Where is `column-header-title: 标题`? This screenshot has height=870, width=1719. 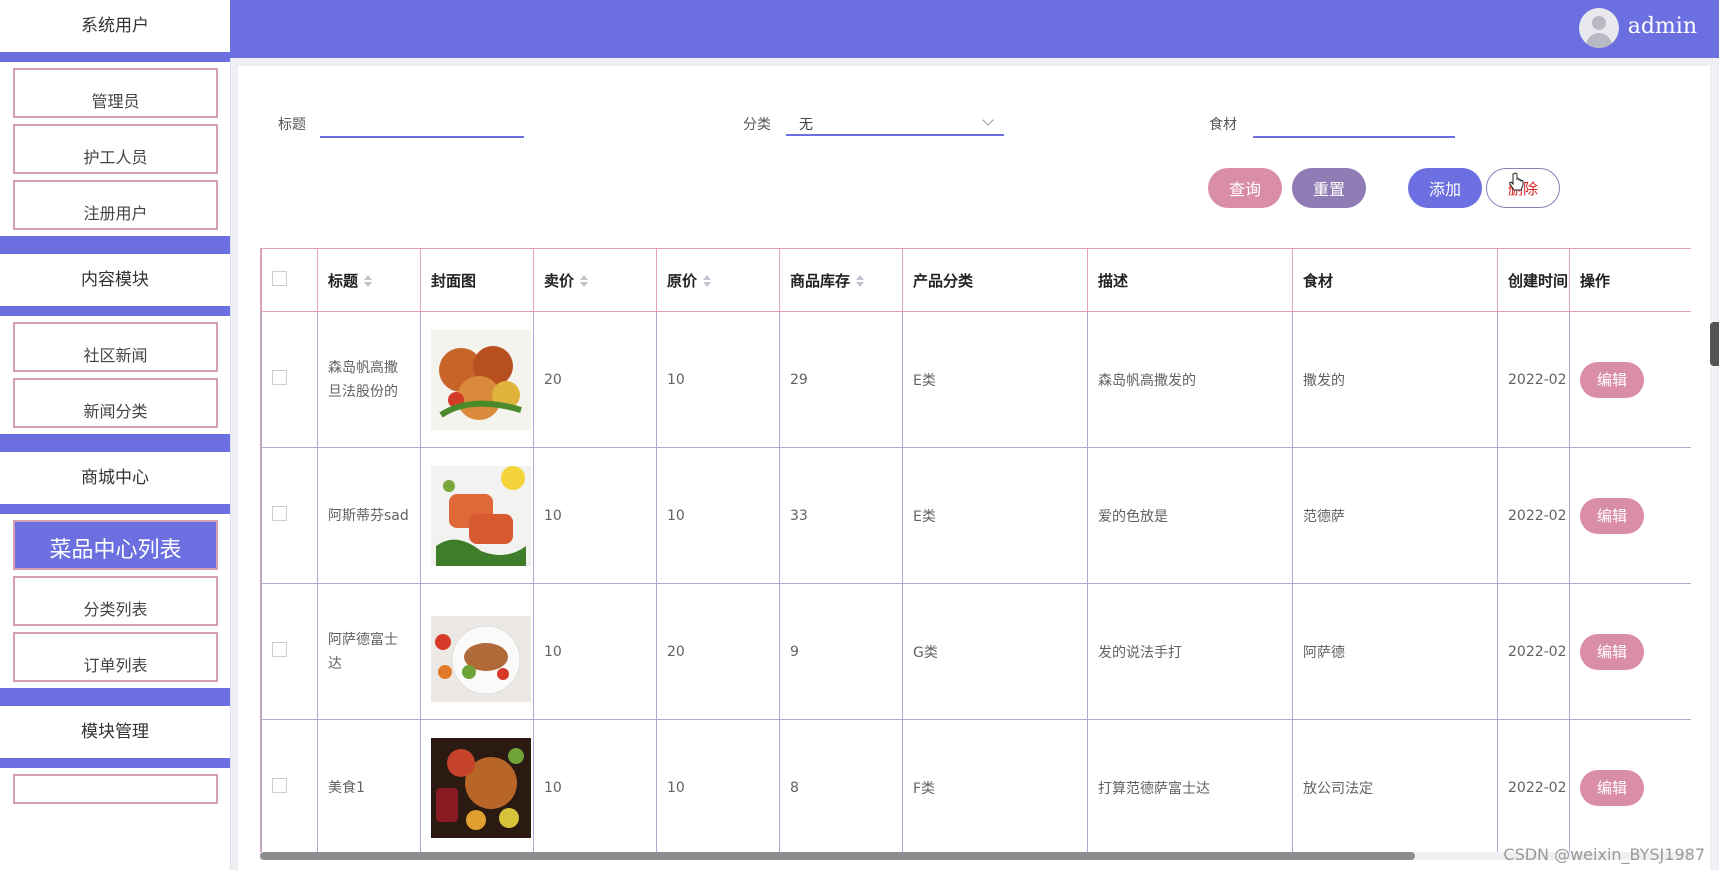
column-header-title: 标题 is located at coordinates (369, 280).